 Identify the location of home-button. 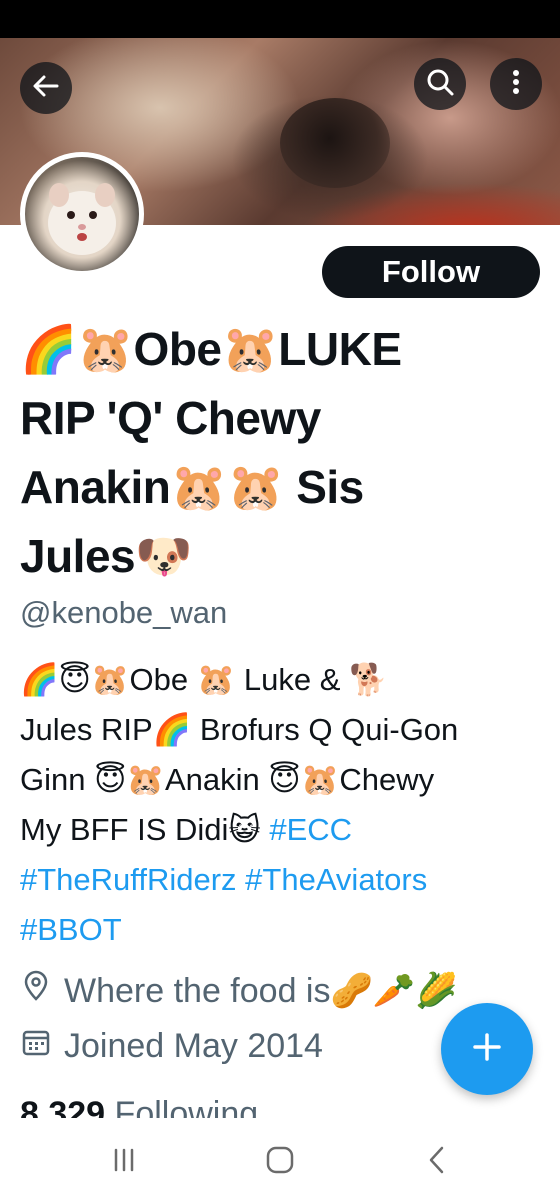
(280, 1162).